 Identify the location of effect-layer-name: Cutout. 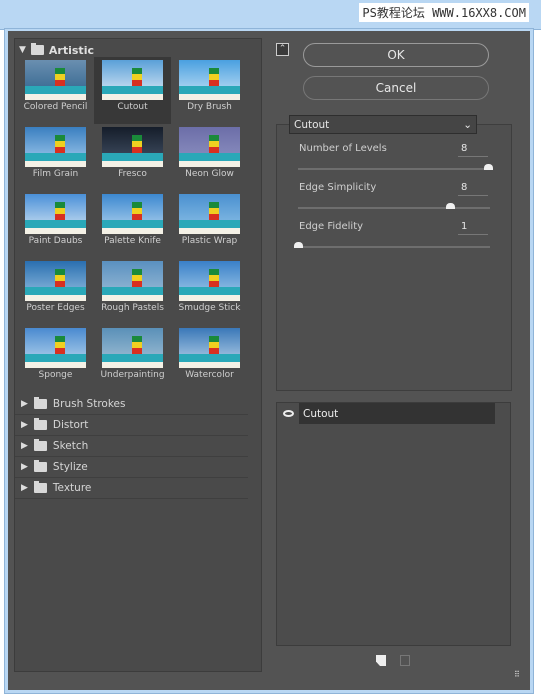
(397, 413).